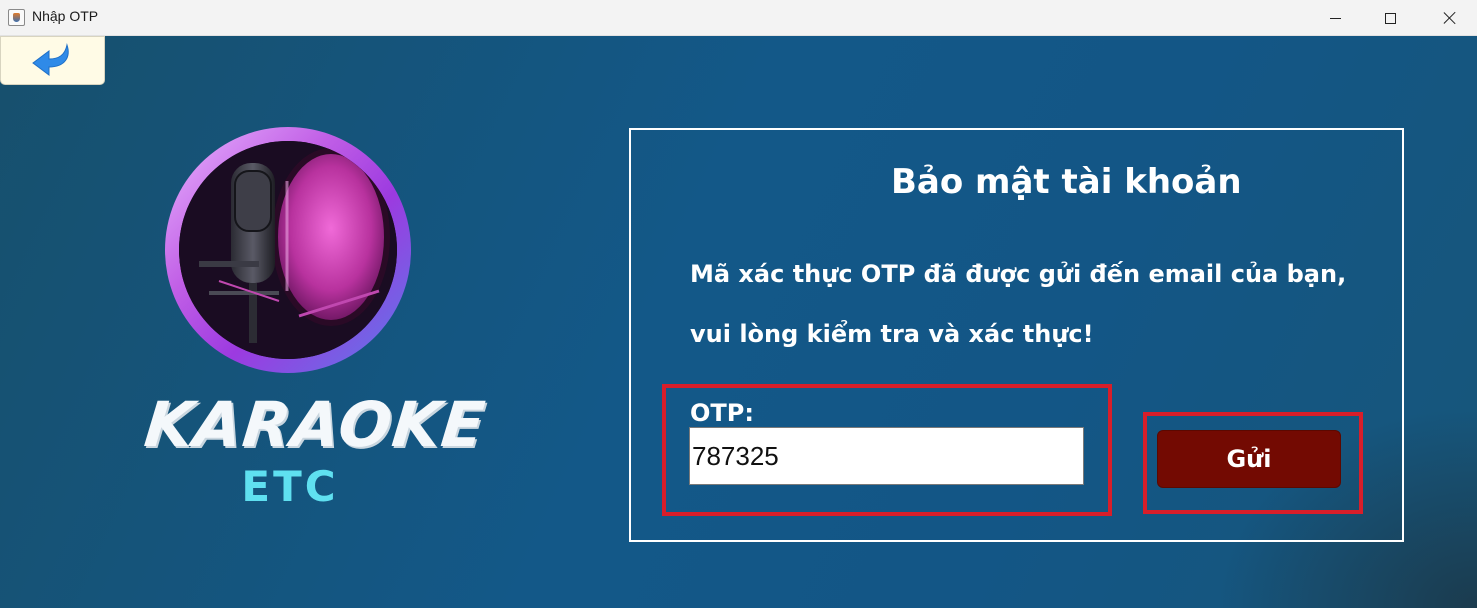  Describe the element at coordinates (16, 17) in the screenshot. I see `java-cup-icon` at that location.